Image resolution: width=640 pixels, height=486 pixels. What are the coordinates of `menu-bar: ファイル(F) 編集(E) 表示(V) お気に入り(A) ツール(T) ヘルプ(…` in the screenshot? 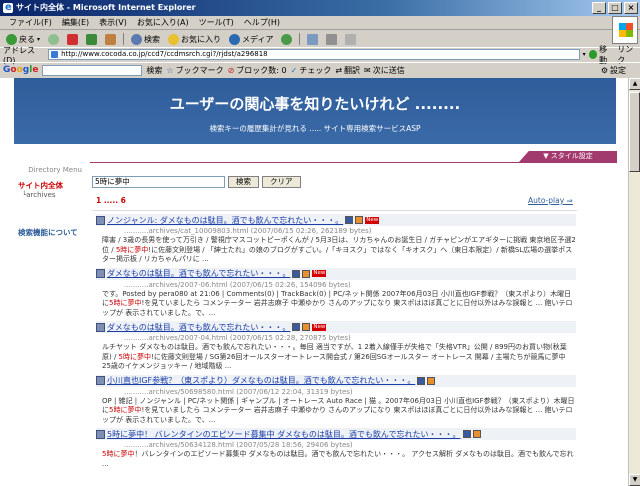 It's located at (320, 23).